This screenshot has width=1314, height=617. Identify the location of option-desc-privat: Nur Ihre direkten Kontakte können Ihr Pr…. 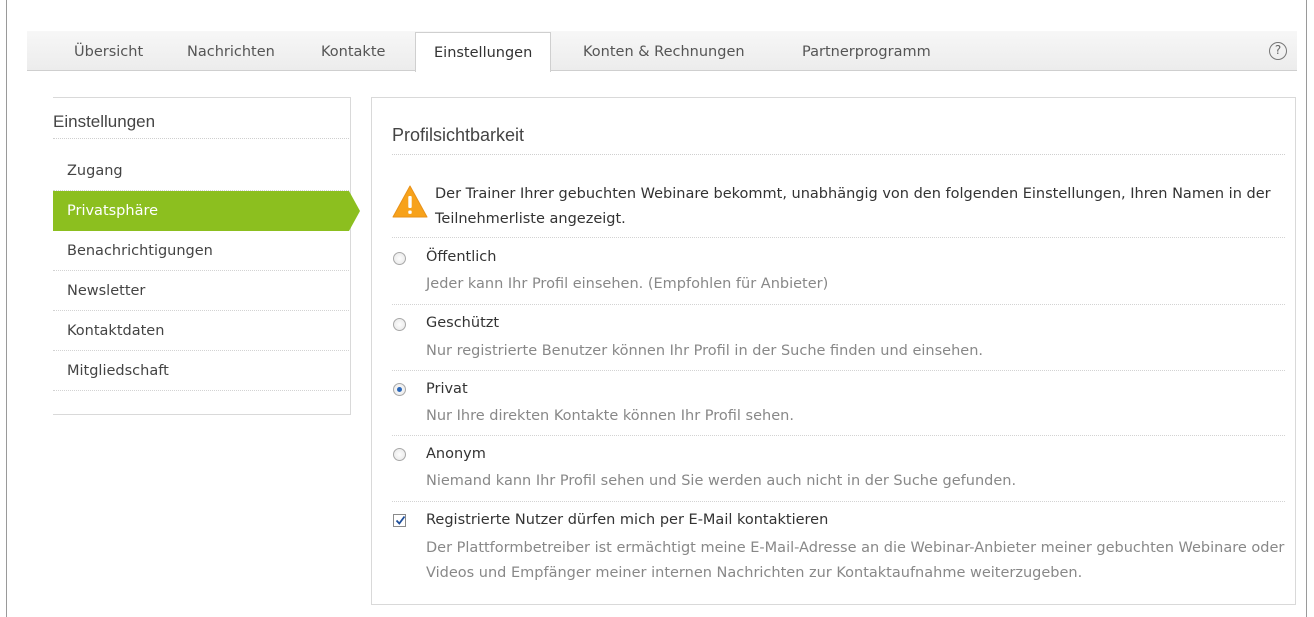
(610, 416).